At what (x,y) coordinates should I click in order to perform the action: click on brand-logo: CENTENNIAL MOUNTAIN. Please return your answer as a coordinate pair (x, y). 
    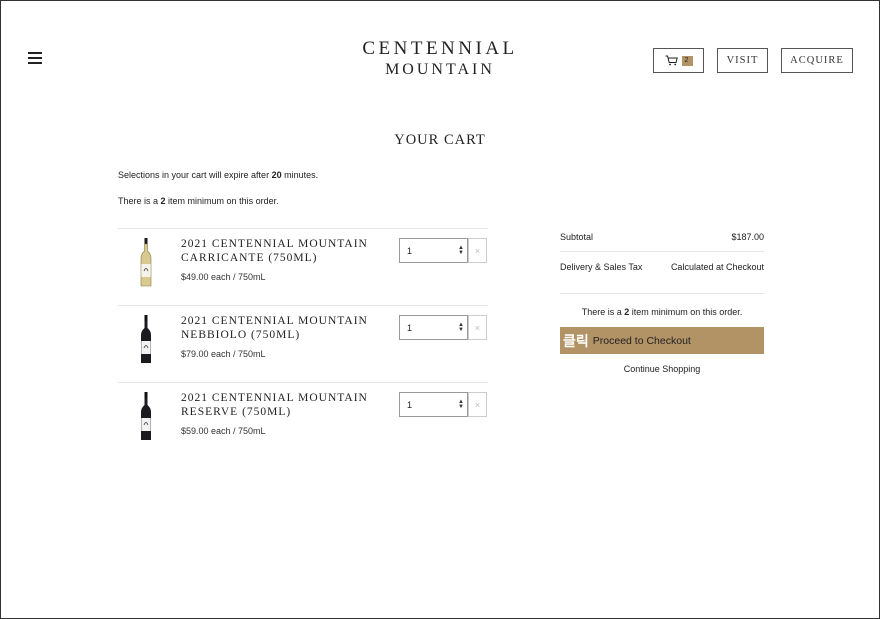
    Looking at the image, I should click on (440, 59).